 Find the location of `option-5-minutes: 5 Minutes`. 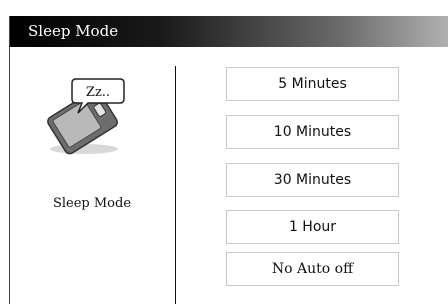

option-5-minutes: 5 Minutes is located at coordinates (312, 84).